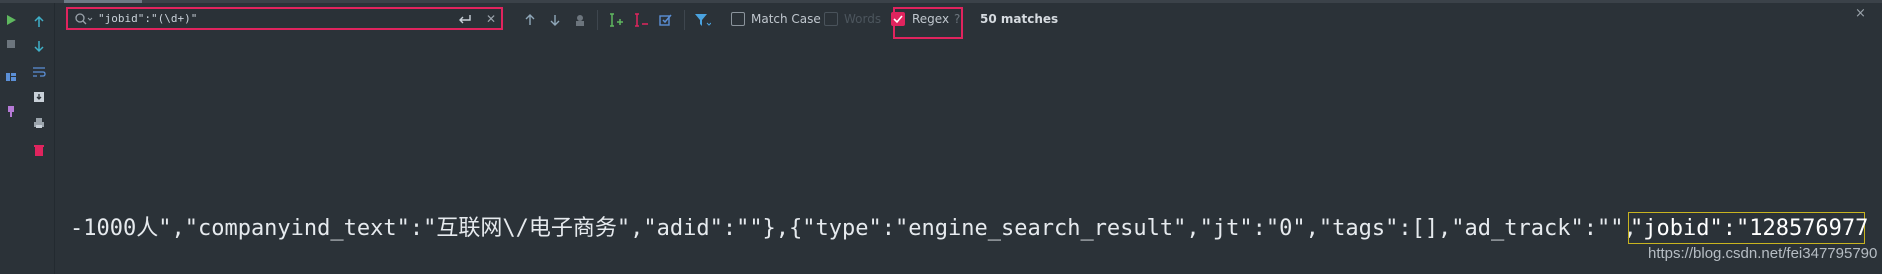 This screenshot has height=274, width=1882. I want to click on regex-label: Regex, so click(931, 19).